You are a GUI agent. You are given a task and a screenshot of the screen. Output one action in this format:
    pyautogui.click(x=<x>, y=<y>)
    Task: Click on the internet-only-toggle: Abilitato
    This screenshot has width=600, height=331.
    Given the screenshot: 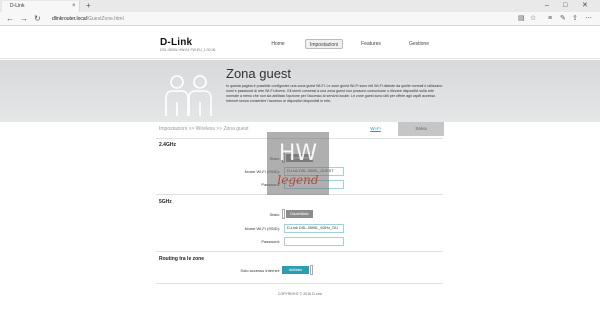 What is the action you would take?
    pyautogui.click(x=298, y=270)
    